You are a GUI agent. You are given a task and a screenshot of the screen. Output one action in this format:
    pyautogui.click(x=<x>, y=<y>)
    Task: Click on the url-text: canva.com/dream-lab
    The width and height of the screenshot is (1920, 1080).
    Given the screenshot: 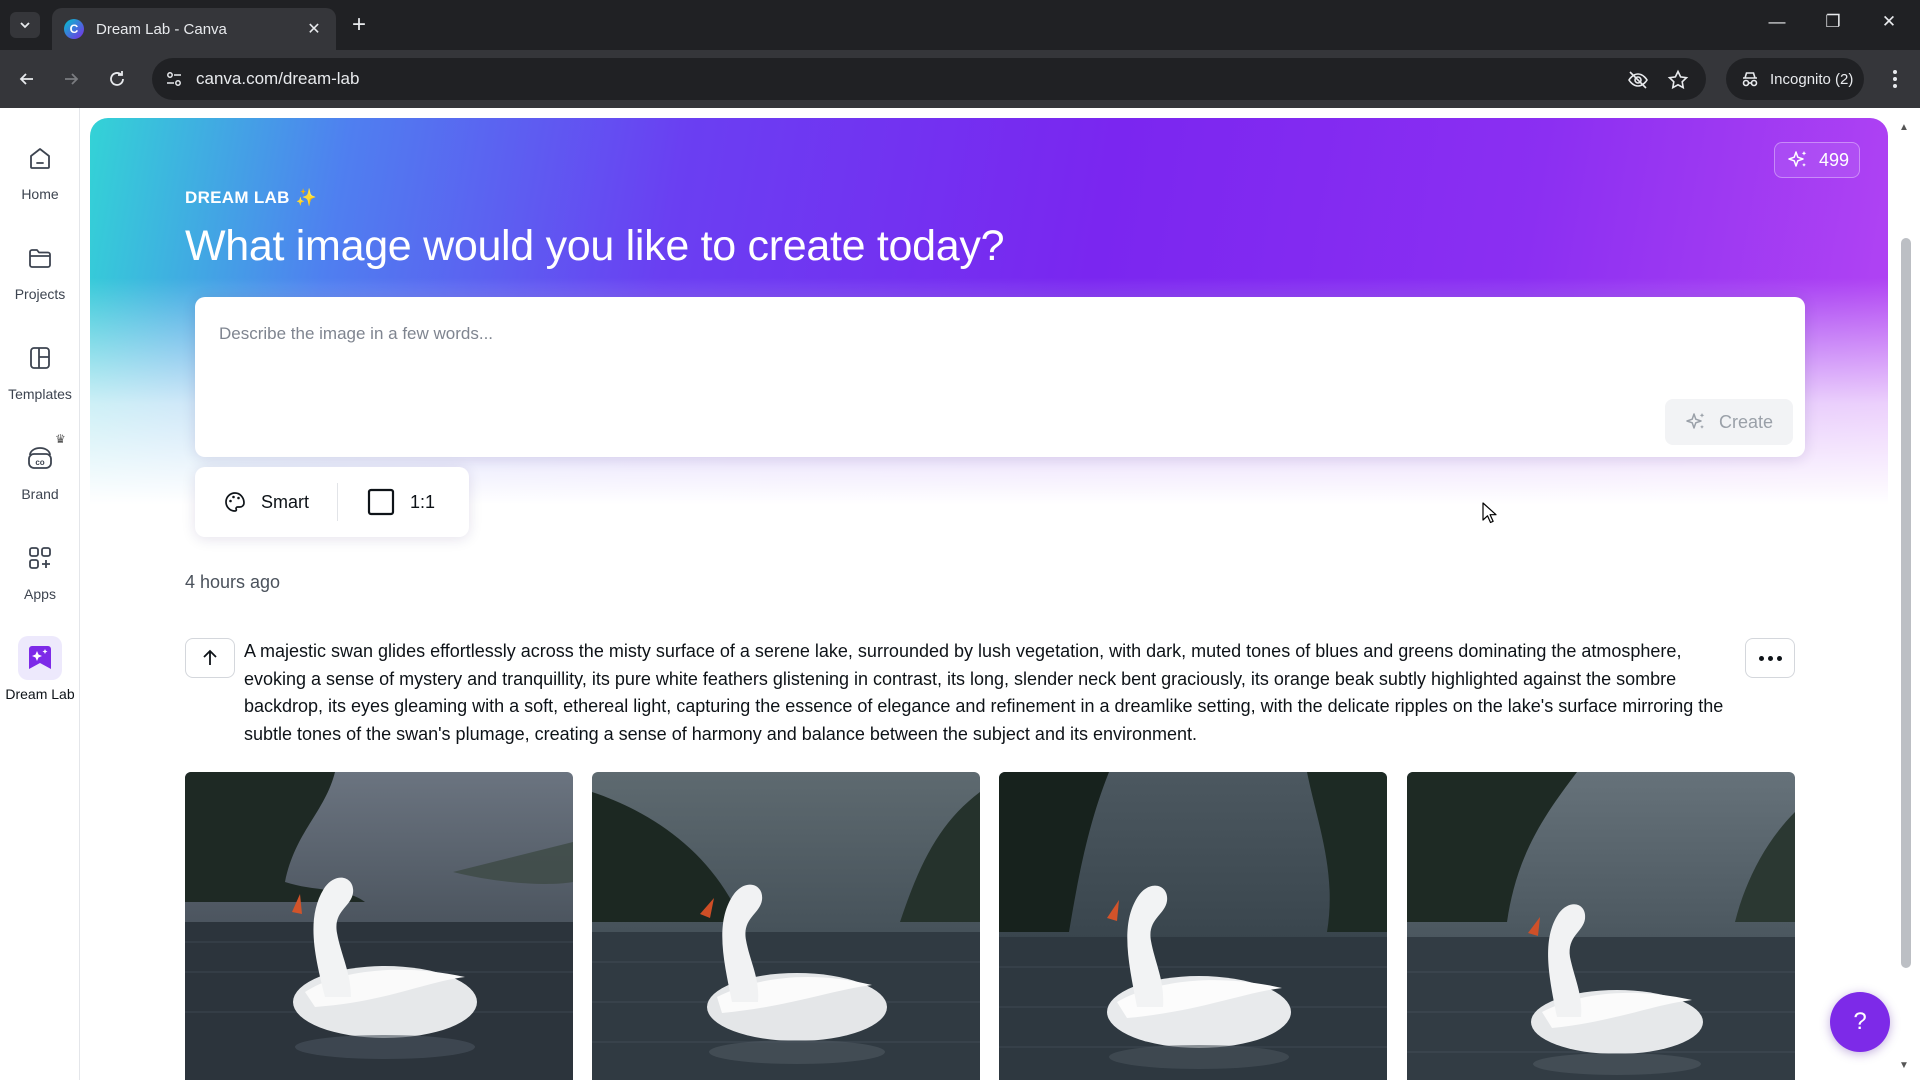 What is the action you would take?
    pyautogui.click(x=278, y=78)
    